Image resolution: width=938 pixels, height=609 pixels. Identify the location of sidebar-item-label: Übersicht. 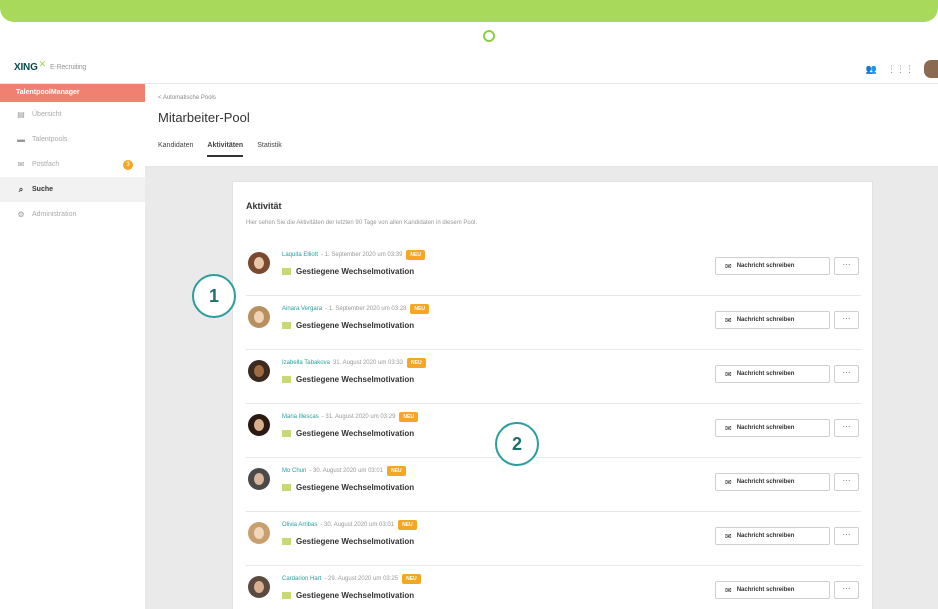
(47, 114).